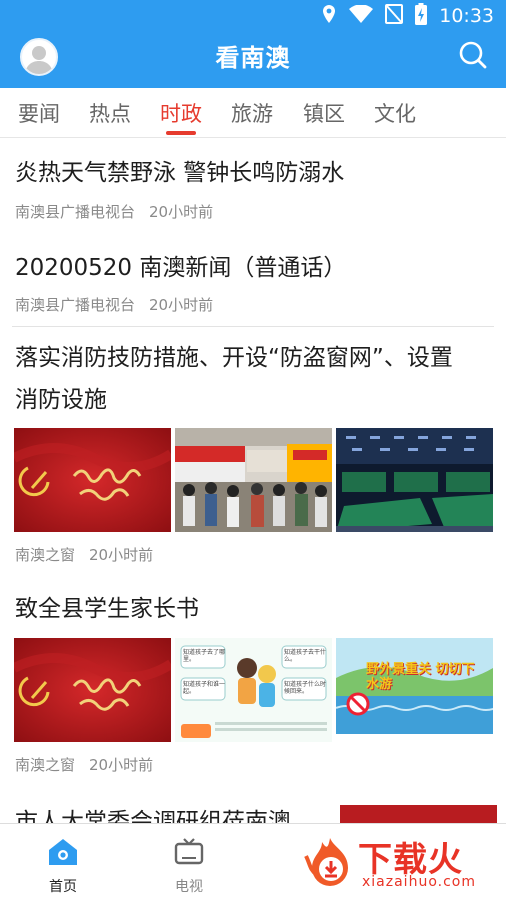 This screenshot has height=900, width=506. I want to click on thumbnail-no-swimming-poster: 野外景重关 切切下水游, so click(414, 690).